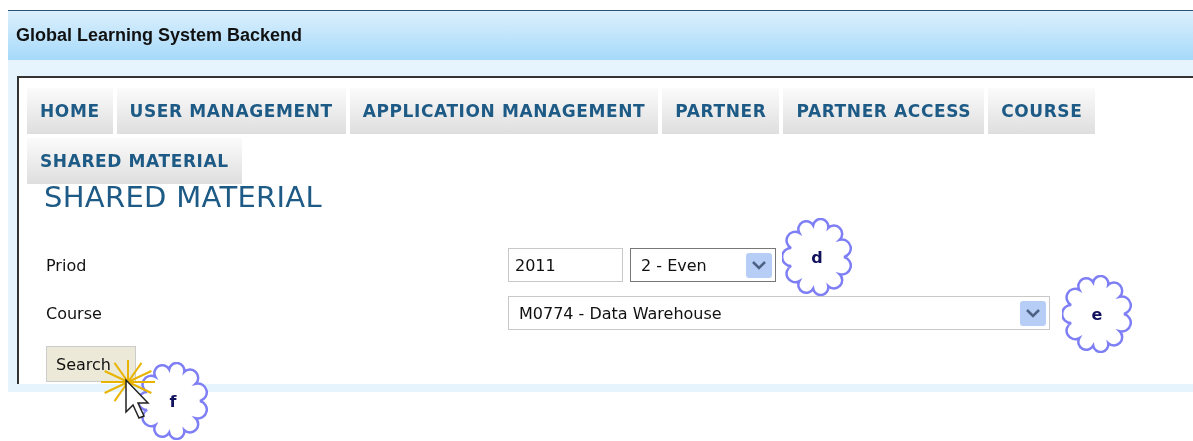 Image resolution: width=1193 pixels, height=441 pixels. What do you see at coordinates (134, 161) in the screenshot?
I see `nav-tab: SHARED MATERIAL` at bounding box center [134, 161].